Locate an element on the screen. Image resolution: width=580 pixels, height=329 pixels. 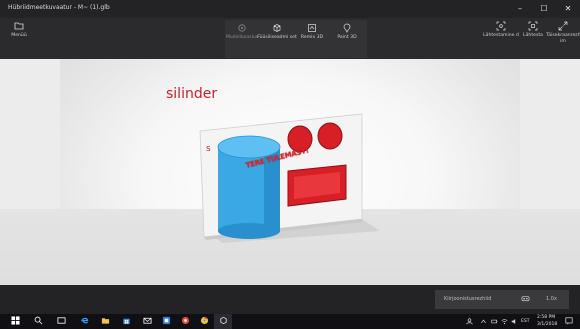
chrome-button is located at coordinates (204, 321).